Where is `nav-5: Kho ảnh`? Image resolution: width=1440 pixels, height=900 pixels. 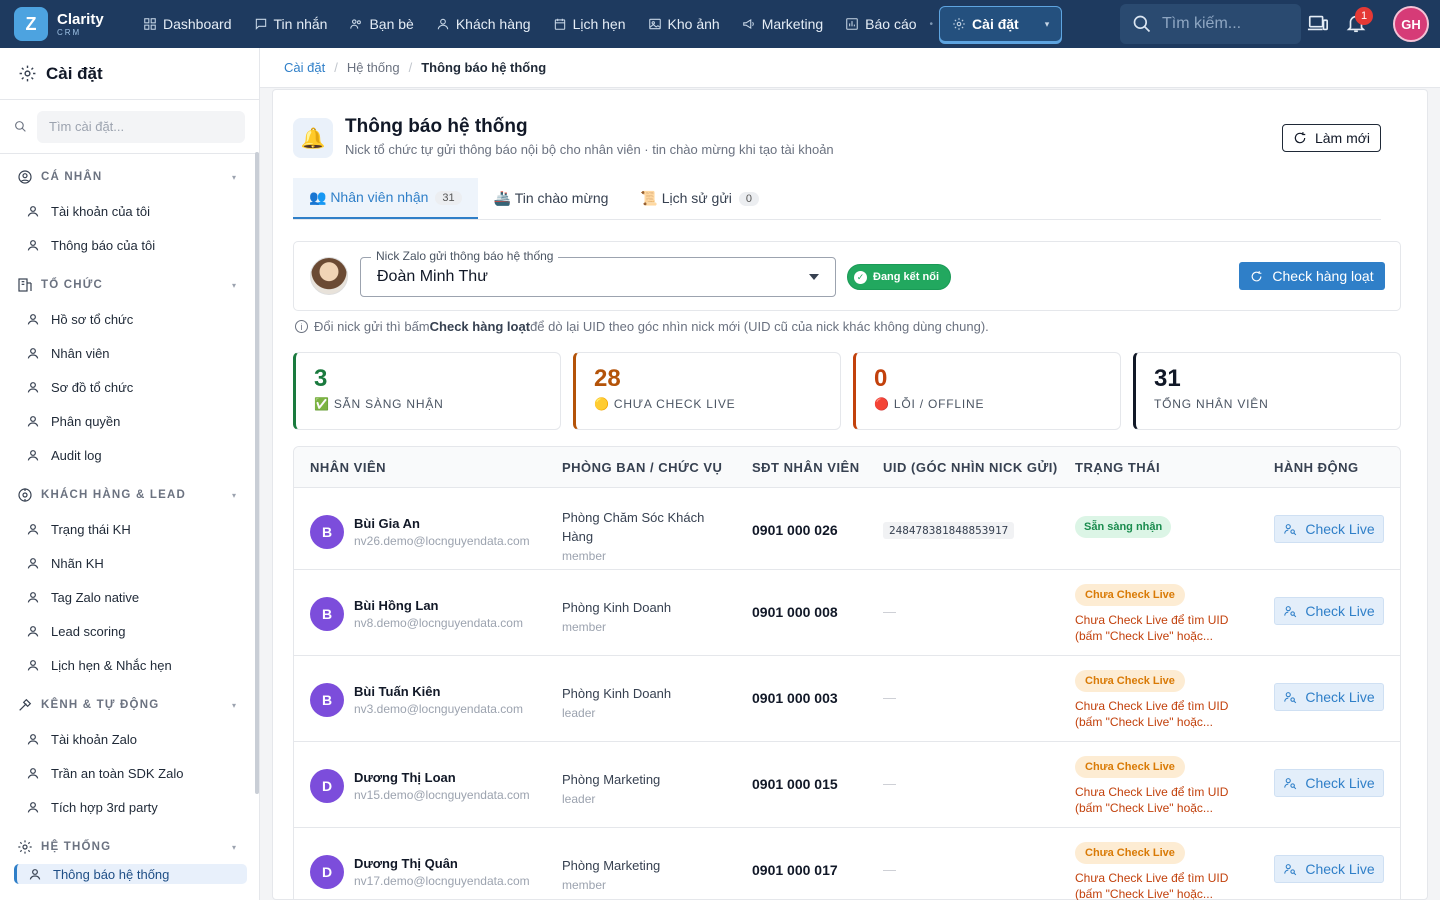
nav-5: Kho ảnh is located at coordinates (684, 24).